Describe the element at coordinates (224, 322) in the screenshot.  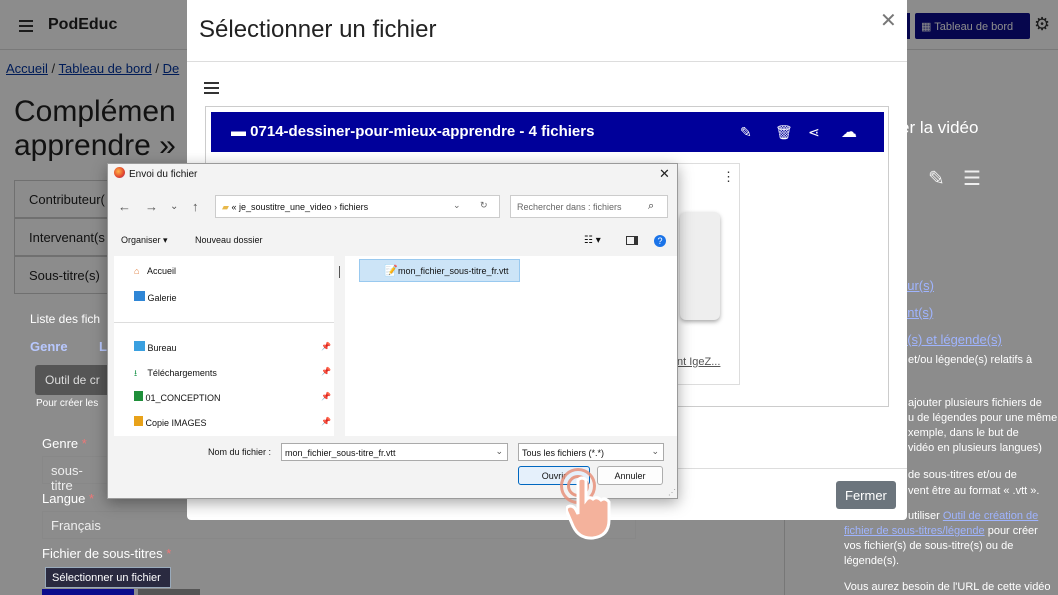
I see `sidebar-divider` at that location.